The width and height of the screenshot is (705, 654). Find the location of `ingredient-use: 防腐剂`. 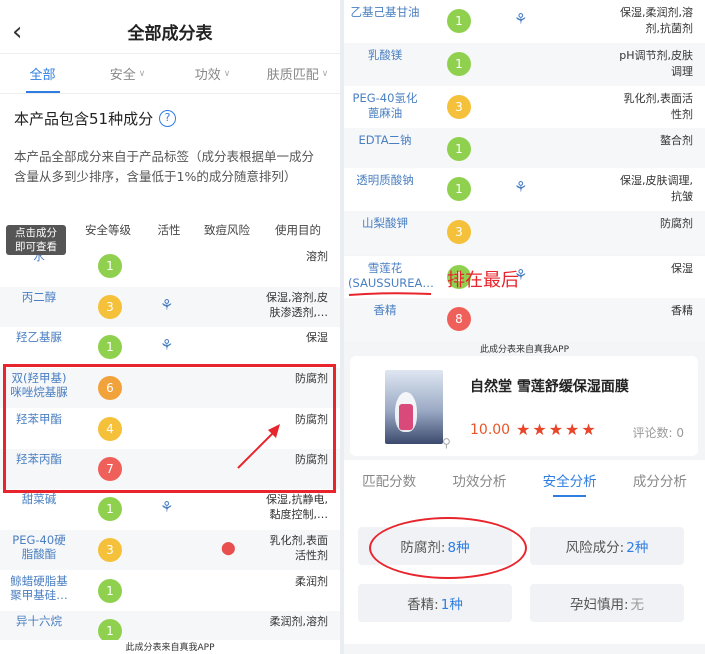

ingredient-use: 防腐剂 is located at coordinates (676, 223).